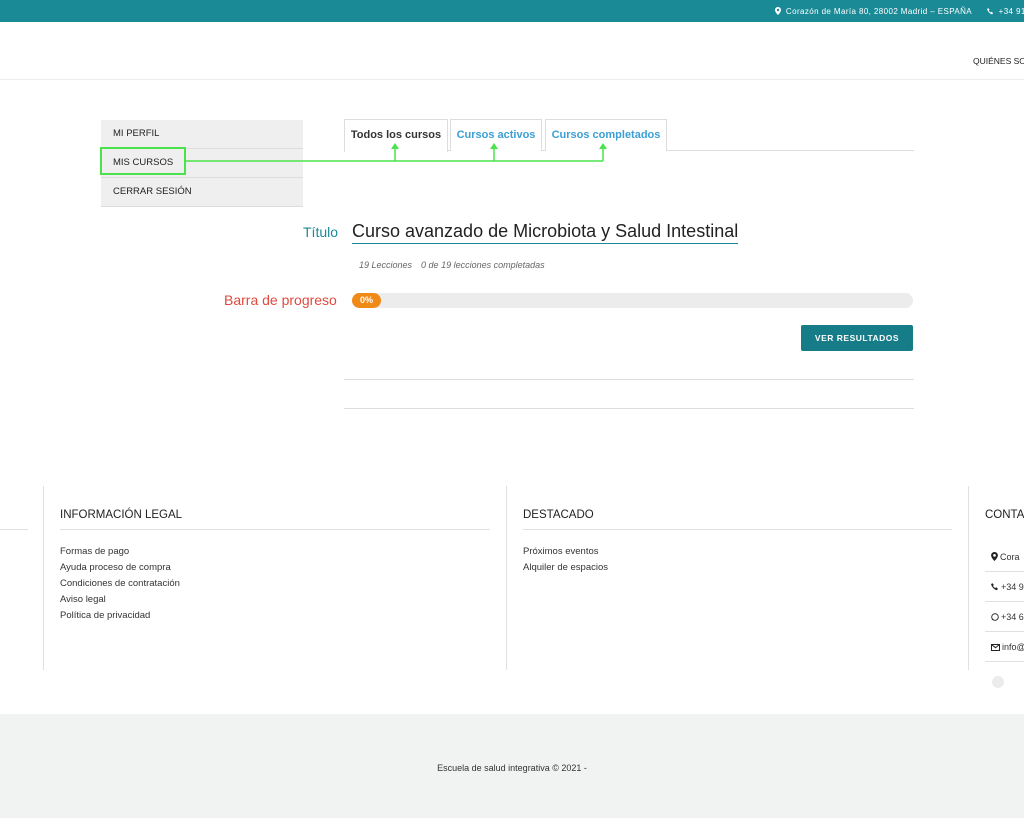  Describe the element at coordinates (1004, 515) in the screenshot. I see `footer-contact-heading: CONTA` at that location.